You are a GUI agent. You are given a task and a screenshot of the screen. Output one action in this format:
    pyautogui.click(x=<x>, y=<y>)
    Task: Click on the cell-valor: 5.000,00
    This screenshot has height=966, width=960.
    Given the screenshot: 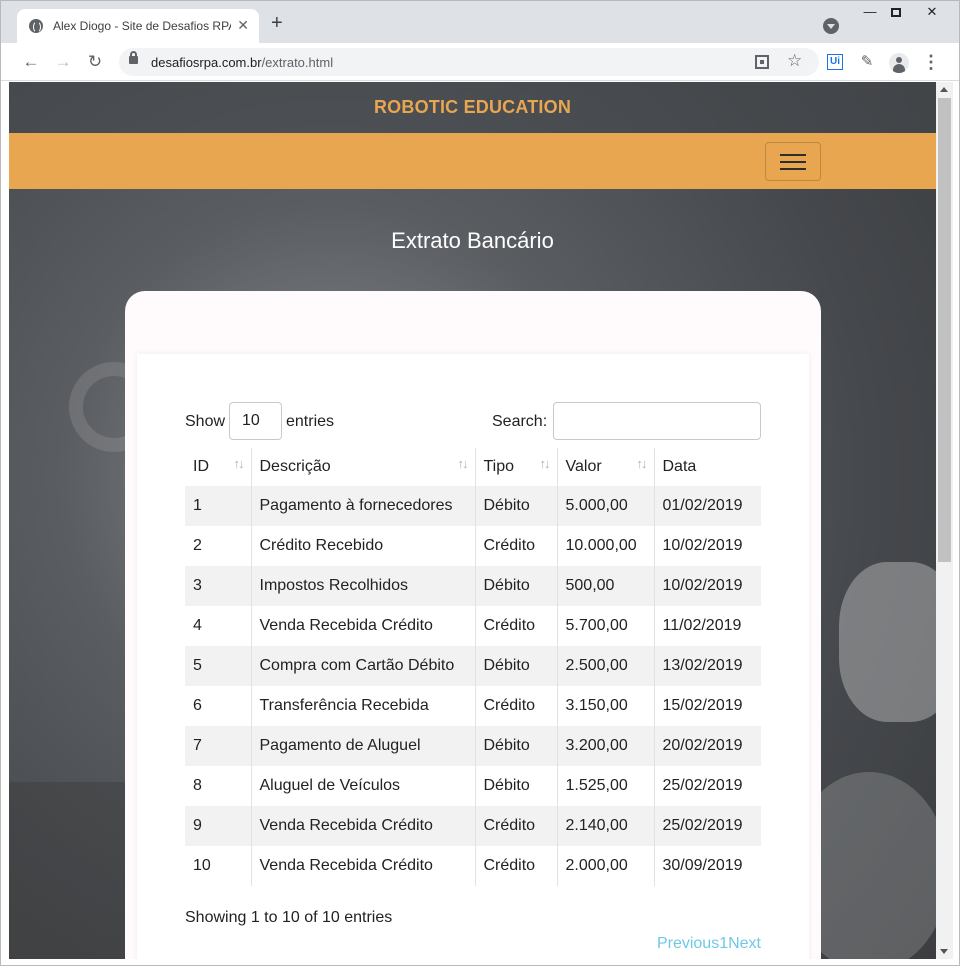 What is the action you would take?
    pyautogui.click(x=605, y=506)
    